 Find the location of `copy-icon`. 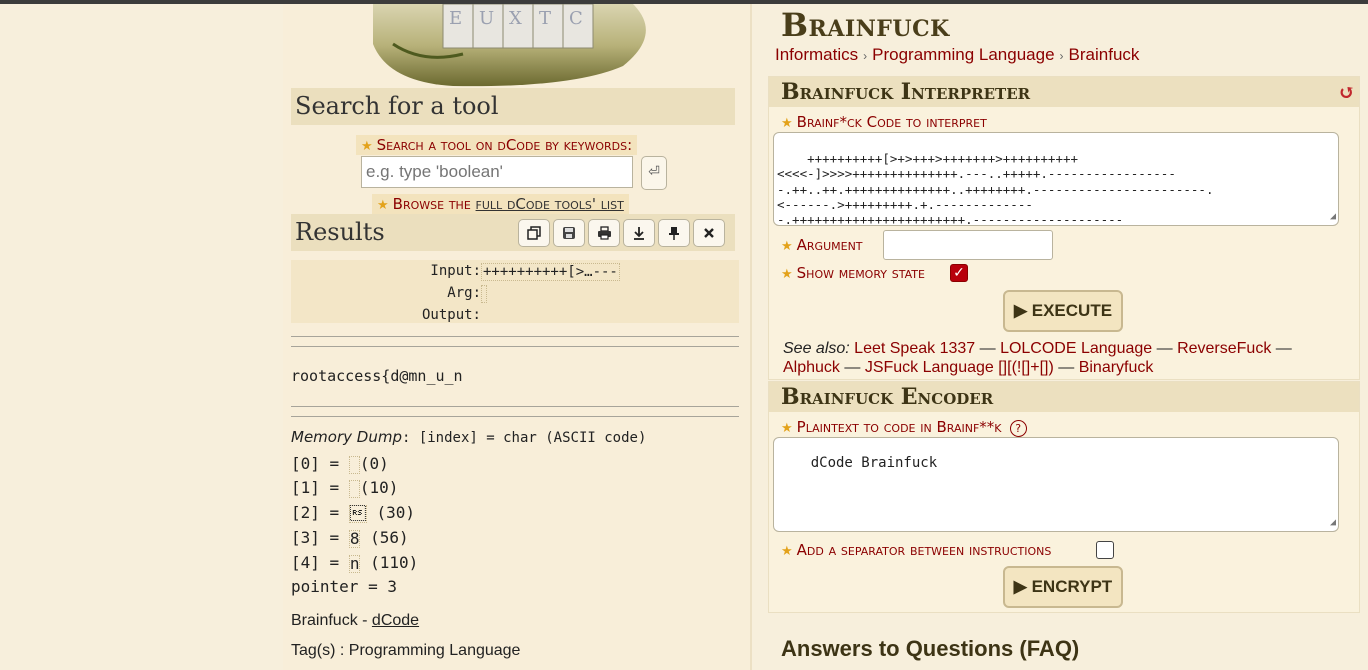

copy-icon is located at coordinates (534, 233).